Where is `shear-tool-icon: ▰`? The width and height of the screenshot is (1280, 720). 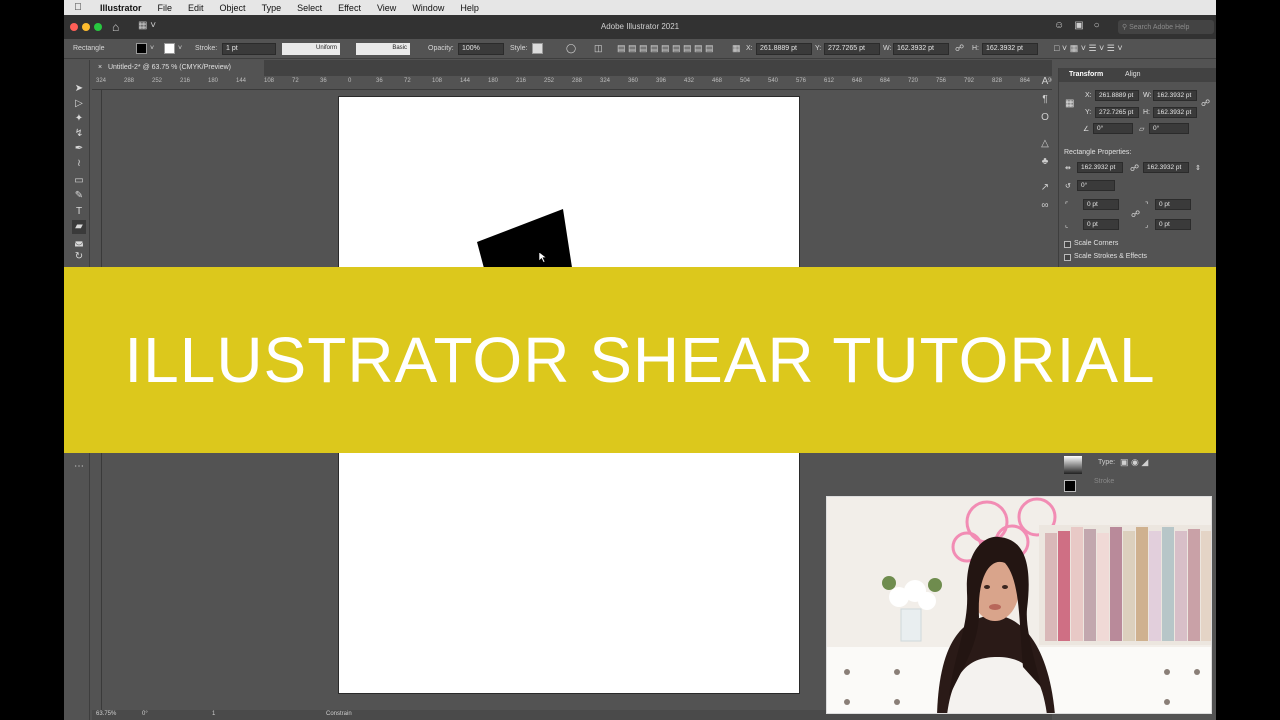 shear-tool-icon: ▰ is located at coordinates (79, 227).